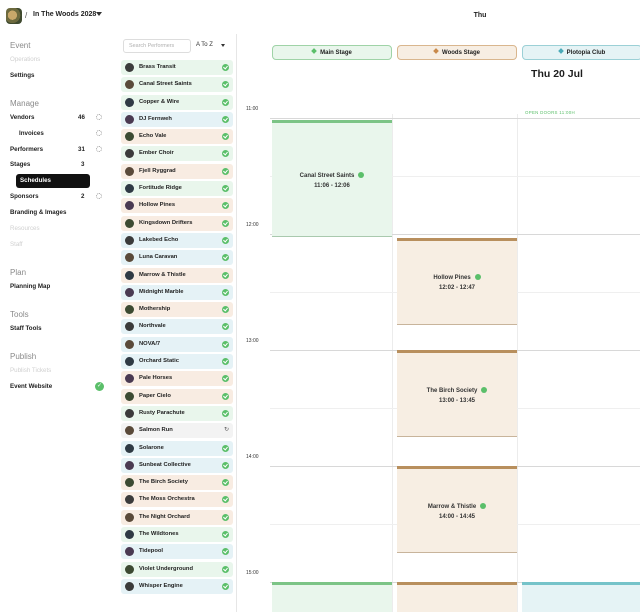 This screenshot has height=612, width=640. I want to click on performer-row: Sunbeat Collective, so click(177, 465).